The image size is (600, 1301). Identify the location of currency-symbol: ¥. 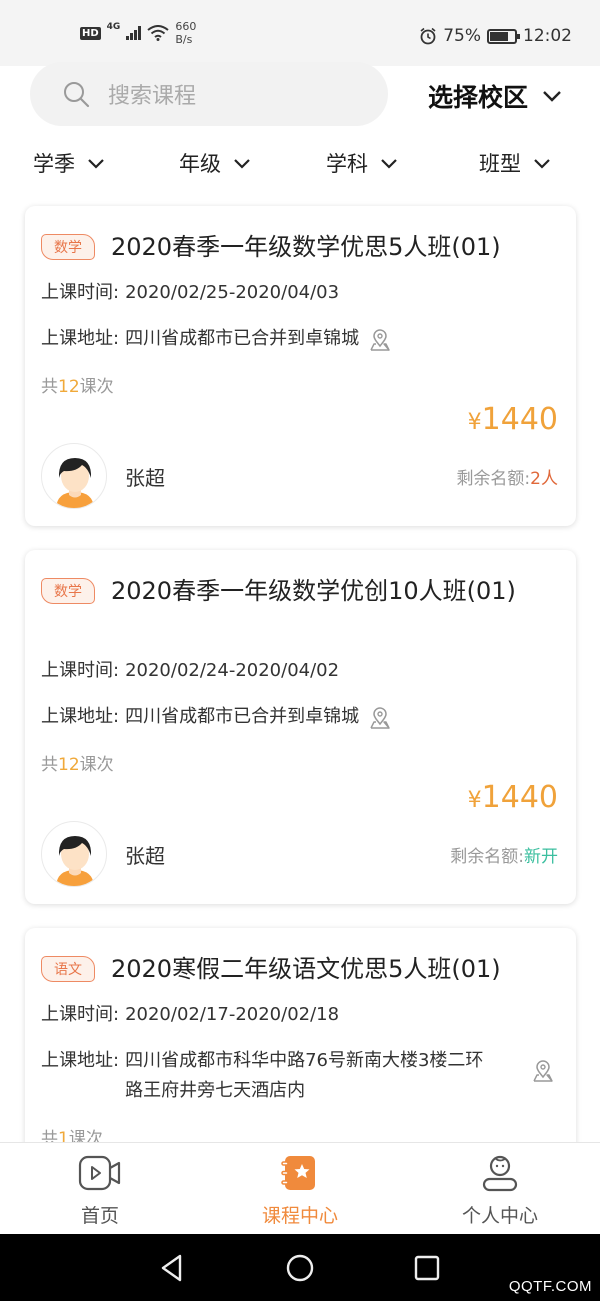
(474, 800).